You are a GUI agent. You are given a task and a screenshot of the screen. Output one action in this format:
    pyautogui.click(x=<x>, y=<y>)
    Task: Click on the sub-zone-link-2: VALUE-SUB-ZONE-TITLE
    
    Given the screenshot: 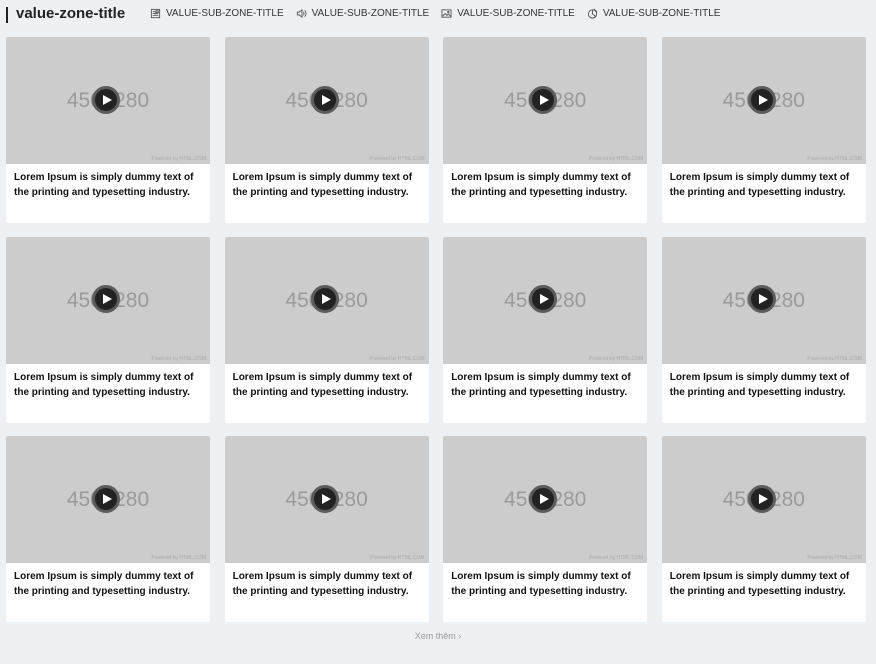 What is the action you would take?
    pyautogui.click(x=363, y=13)
    